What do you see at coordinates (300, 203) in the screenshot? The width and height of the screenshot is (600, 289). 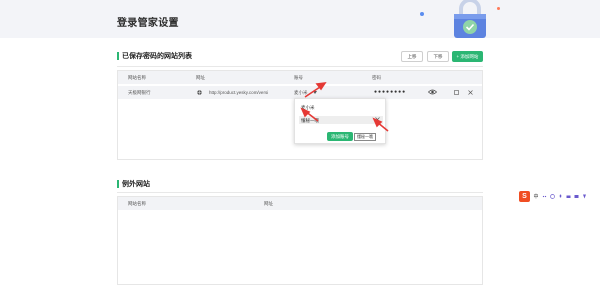 I see `table-header: 网站名称 网址` at bounding box center [300, 203].